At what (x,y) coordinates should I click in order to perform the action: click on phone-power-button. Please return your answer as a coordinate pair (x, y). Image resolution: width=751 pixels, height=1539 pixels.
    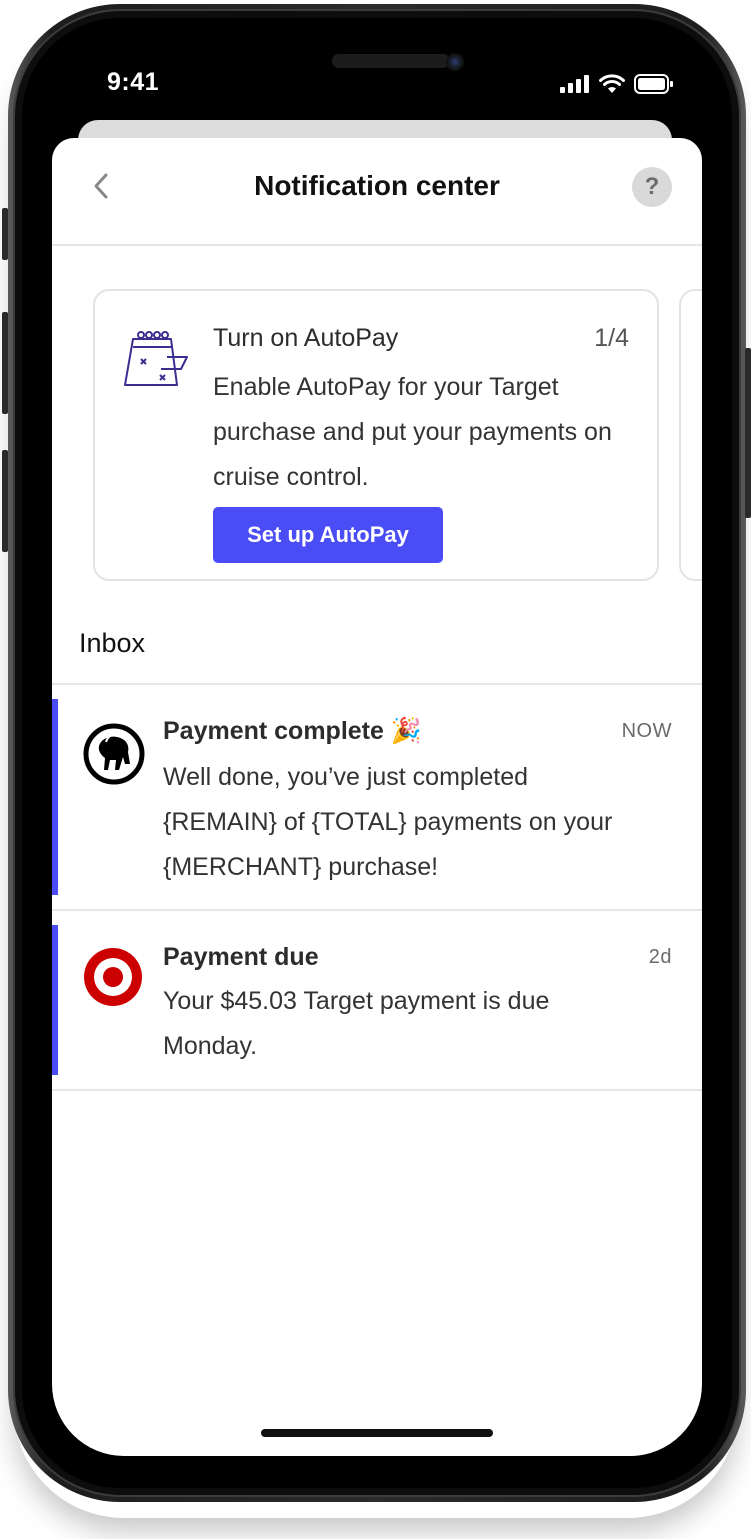
    Looking at the image, I should click on (748, 433).